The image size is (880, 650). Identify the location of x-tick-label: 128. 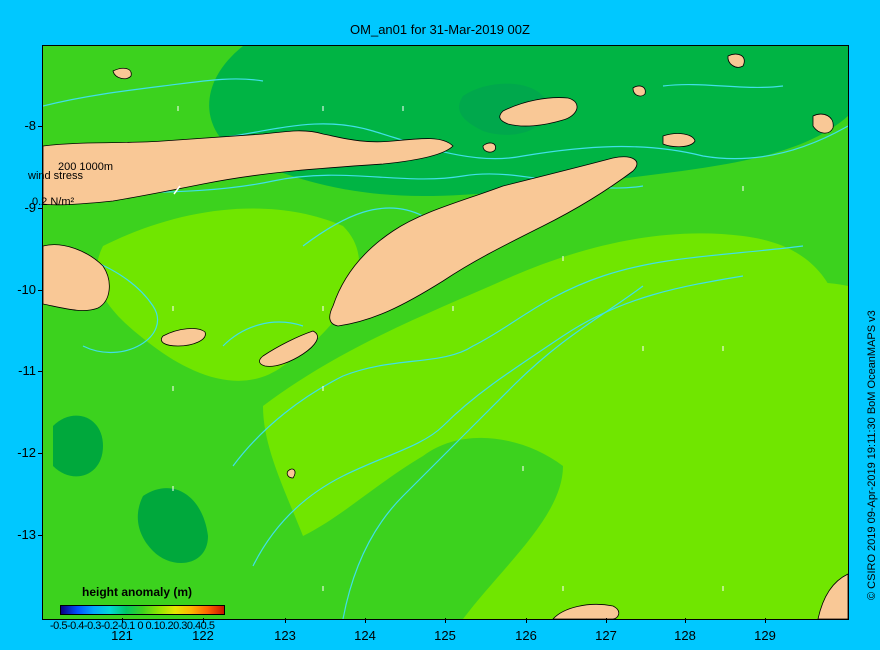
(685, 635).